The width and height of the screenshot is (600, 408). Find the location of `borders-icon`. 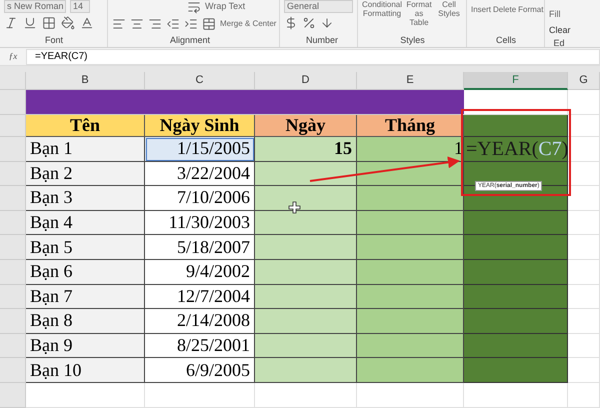

borders-icon is located at coordinates (49, 23).